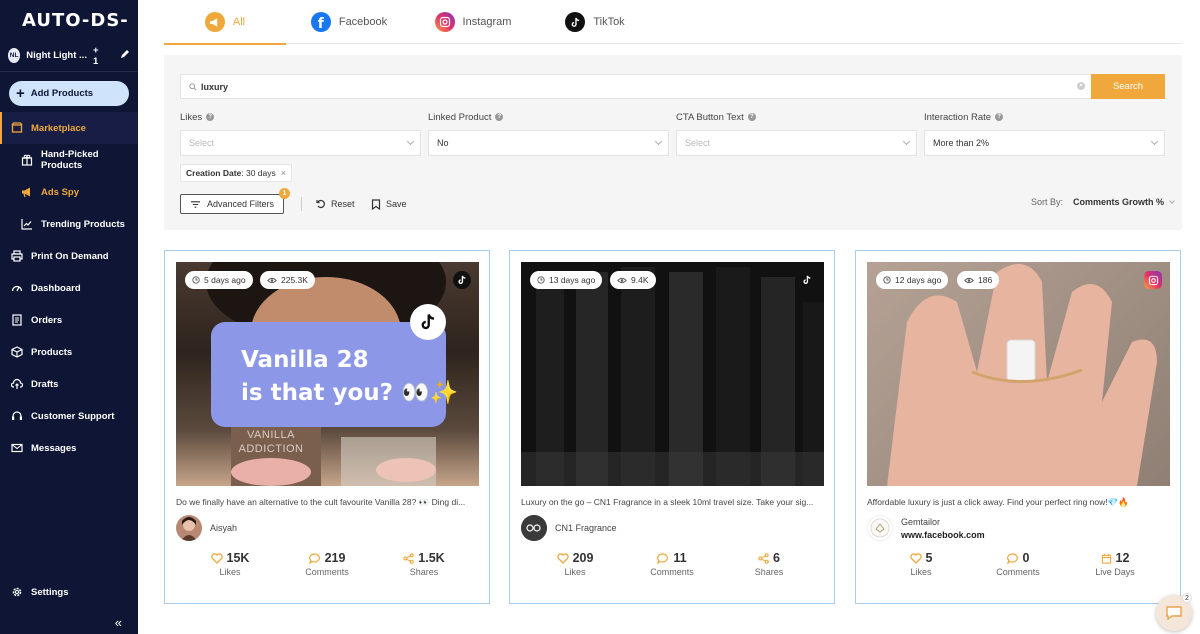 This screenshot has height=634, width=1200. I want to click on sidebar-item-label: Marketplace, so click(58, 128).